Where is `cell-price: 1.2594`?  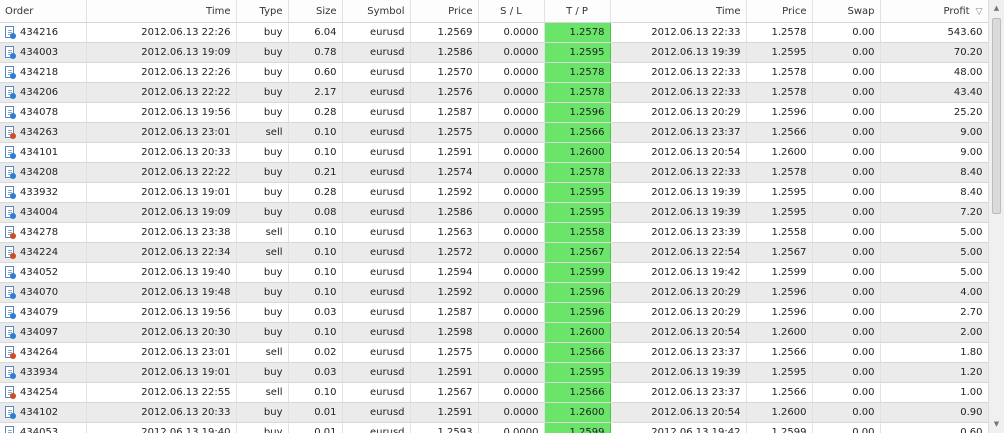
cell-price: 1.2594 is located at coordinates (444, 272).